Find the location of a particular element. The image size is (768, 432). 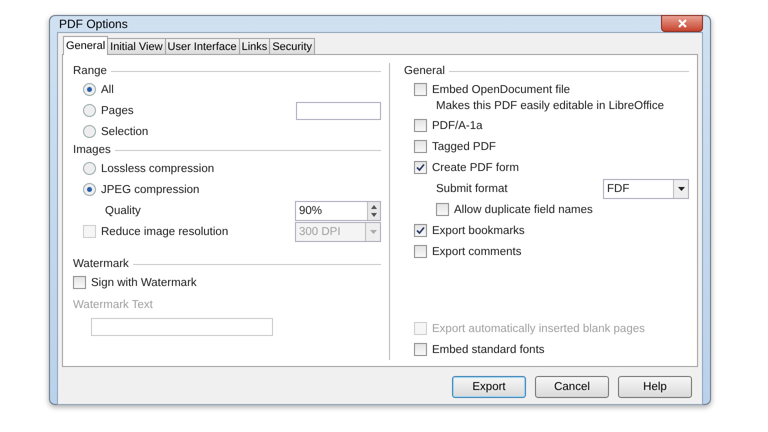

checkbox-label: Embed OpenDocument file is located at coordinates (501, 90).